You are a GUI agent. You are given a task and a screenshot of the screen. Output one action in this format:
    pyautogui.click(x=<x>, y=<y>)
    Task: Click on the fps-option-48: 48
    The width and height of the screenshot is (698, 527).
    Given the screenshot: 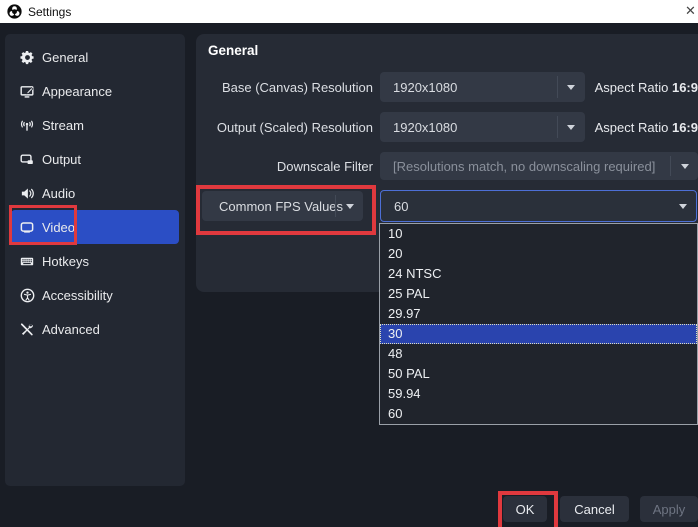 What is the action you would take?
    pyautogui.click(x=538, y=354)
    